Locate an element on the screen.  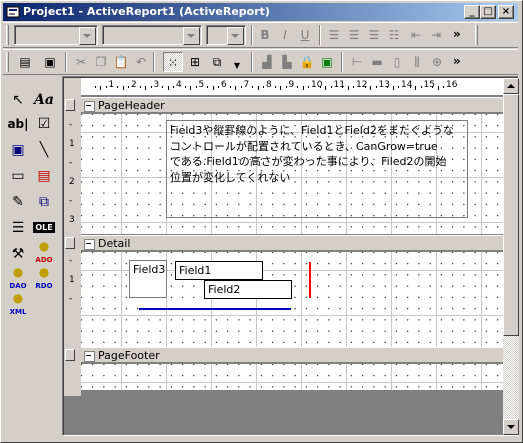
underline-button: U is located at coordinates (305, 35).